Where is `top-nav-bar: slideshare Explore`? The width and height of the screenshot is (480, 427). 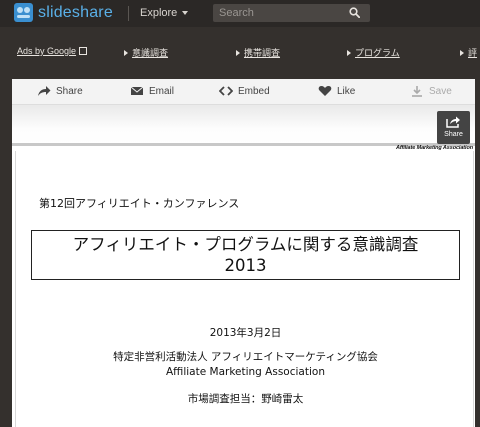
top-nav-bar: slideshare Explore is located at coordinates (240, 13).